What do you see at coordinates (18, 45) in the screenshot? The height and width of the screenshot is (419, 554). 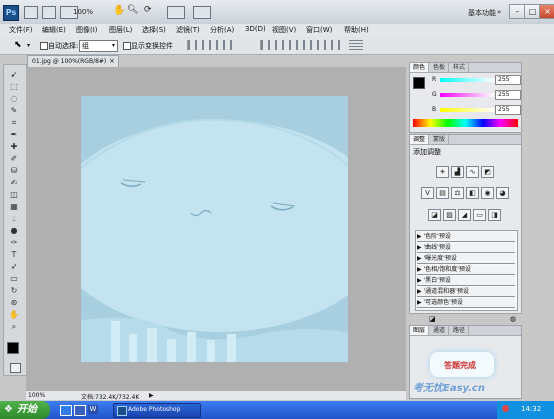 I see `move-tool-icon: ⬉` at bounding box center [18, 45].